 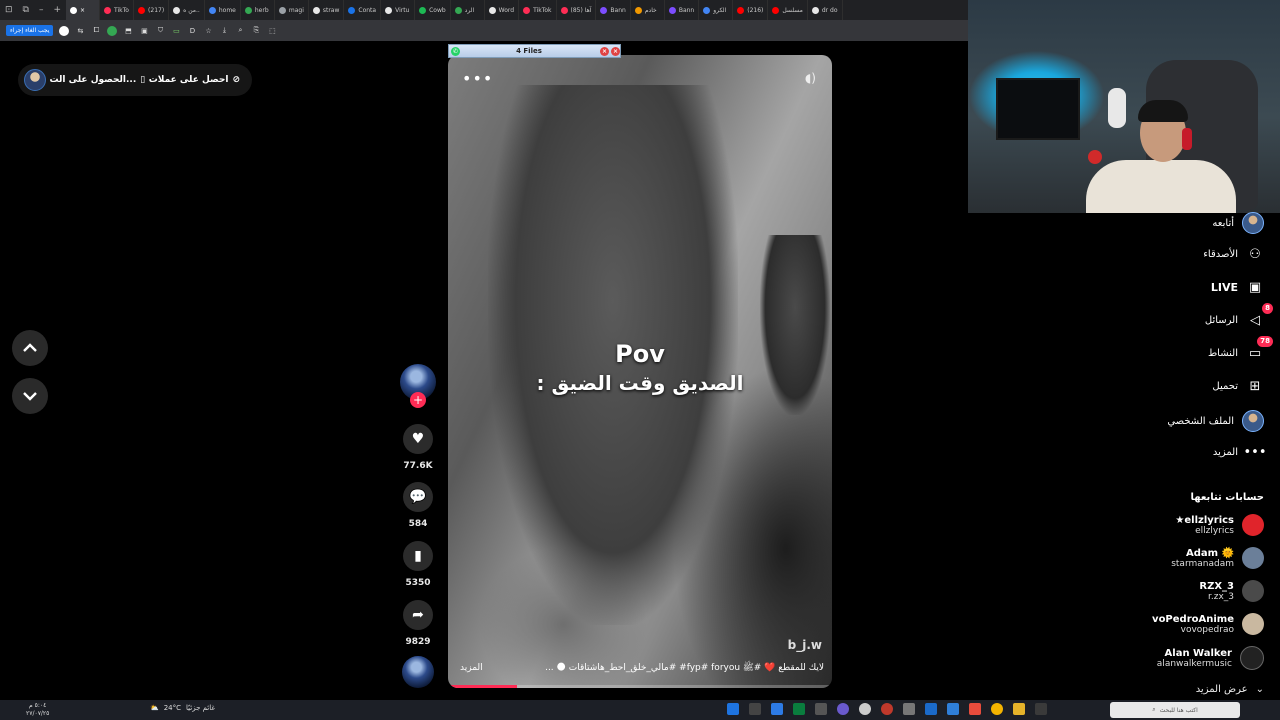 What do you see at coordinates (192, 31) in the screenshot?
I see `d-extension-icon: D` at bounding box center [192, 31].